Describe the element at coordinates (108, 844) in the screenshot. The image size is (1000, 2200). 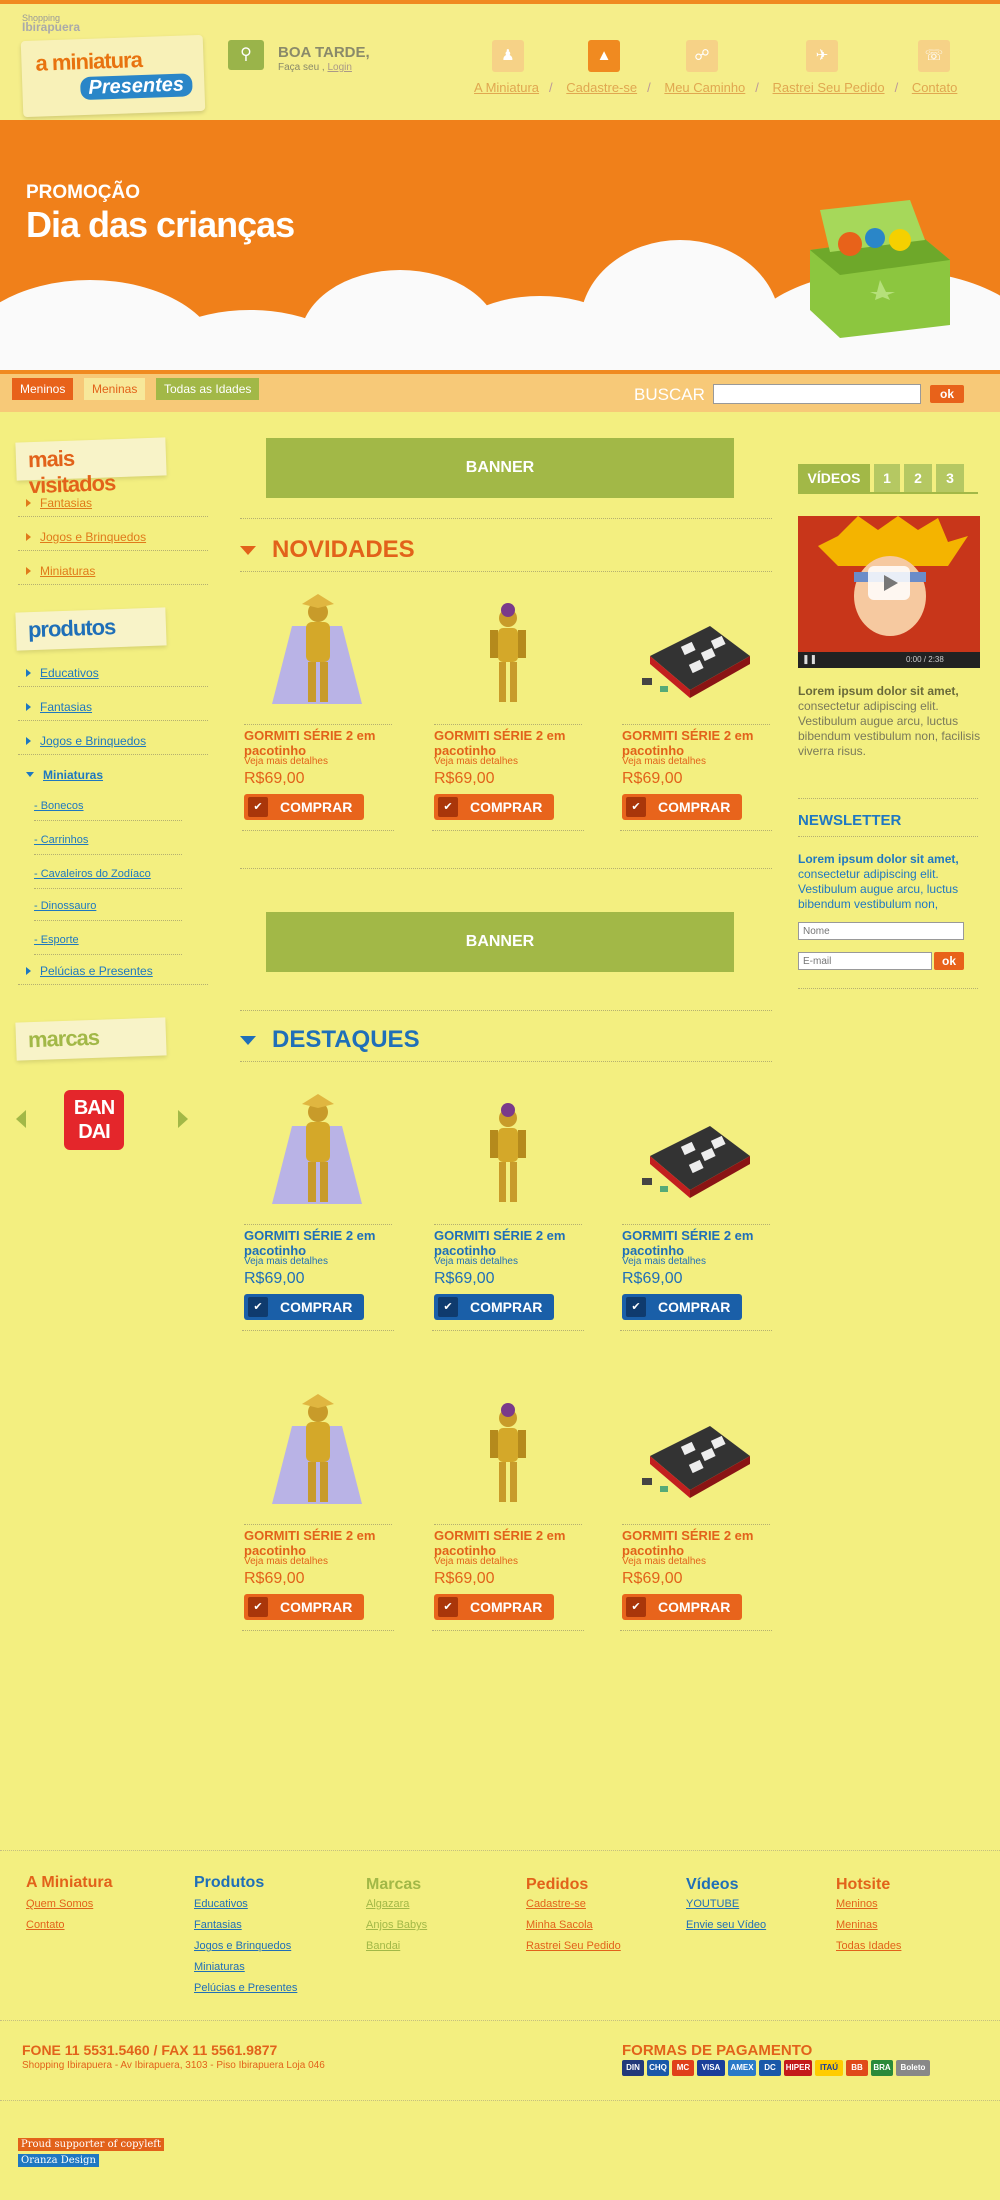
I see `sub-item-carrinhos: - Carrinhos` at that location.